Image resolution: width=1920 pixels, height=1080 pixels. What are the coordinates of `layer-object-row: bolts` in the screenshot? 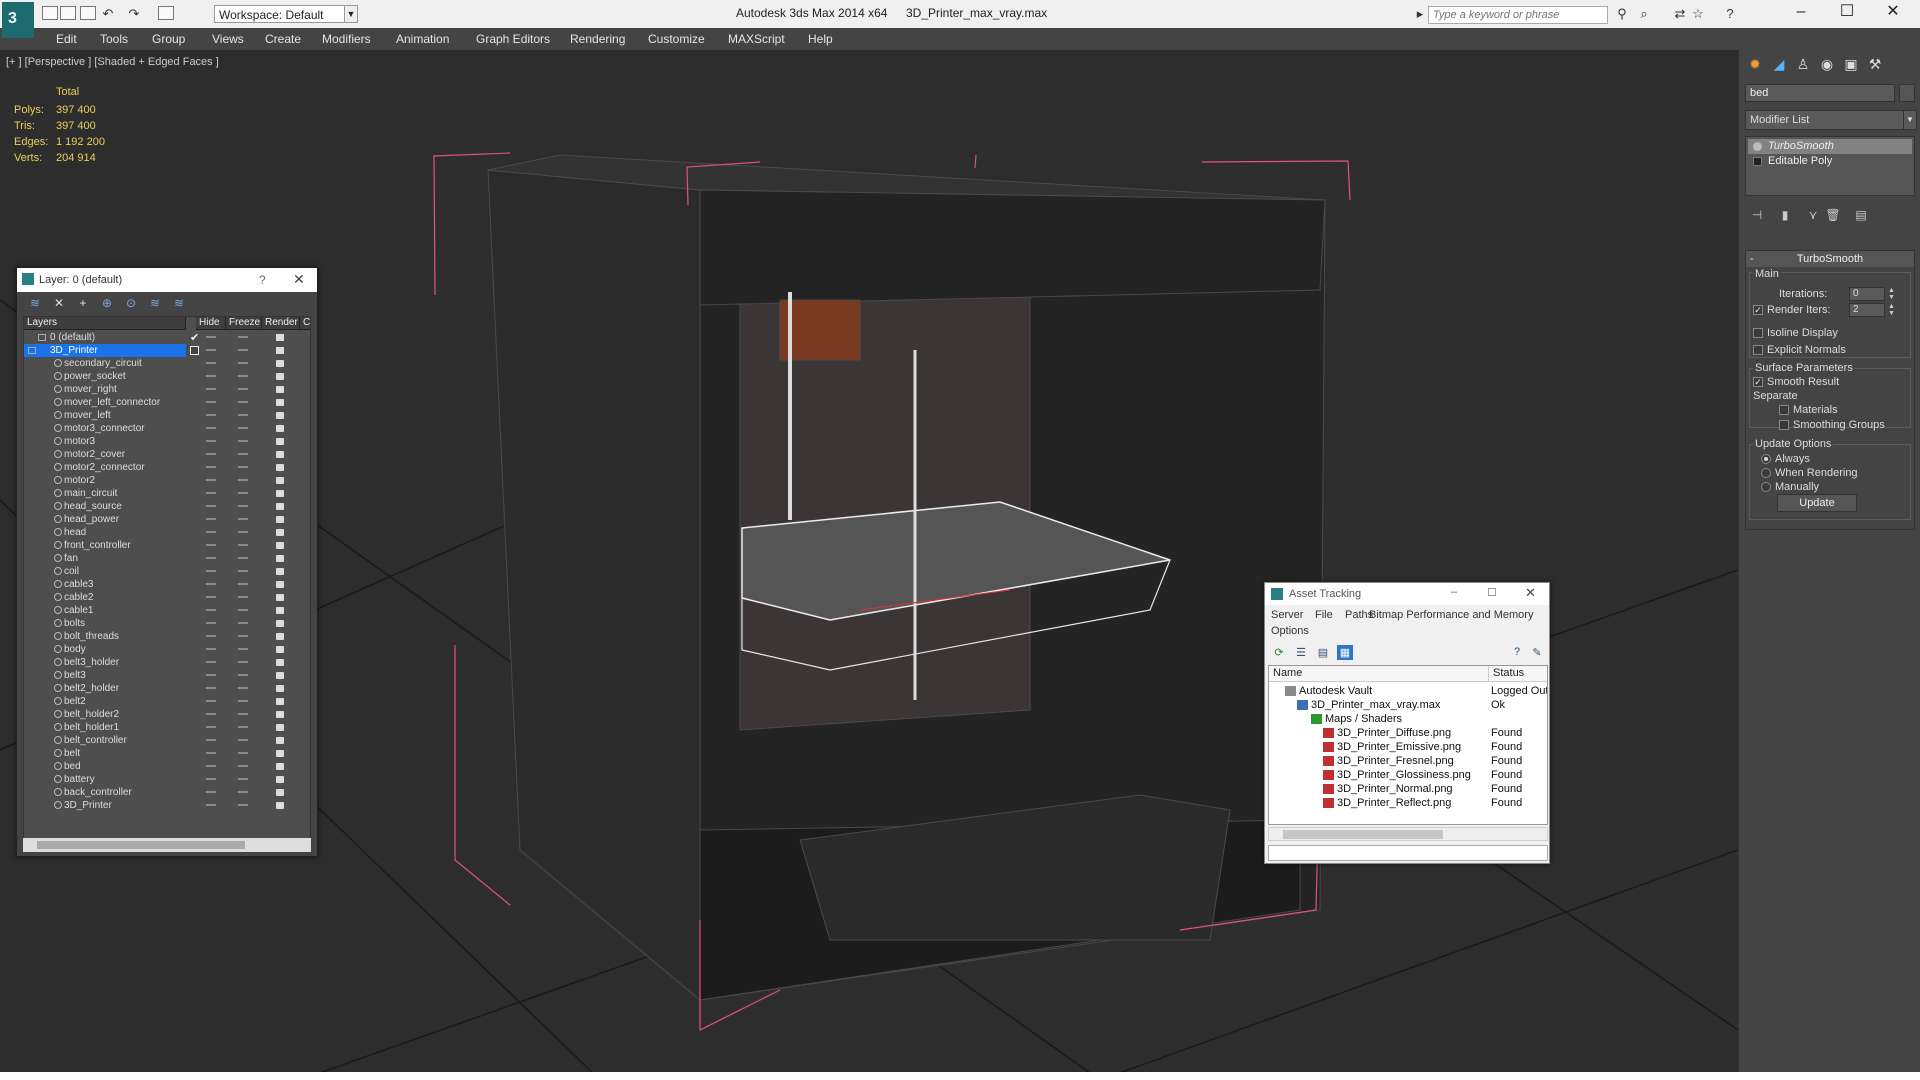 It's located at (167, 623).